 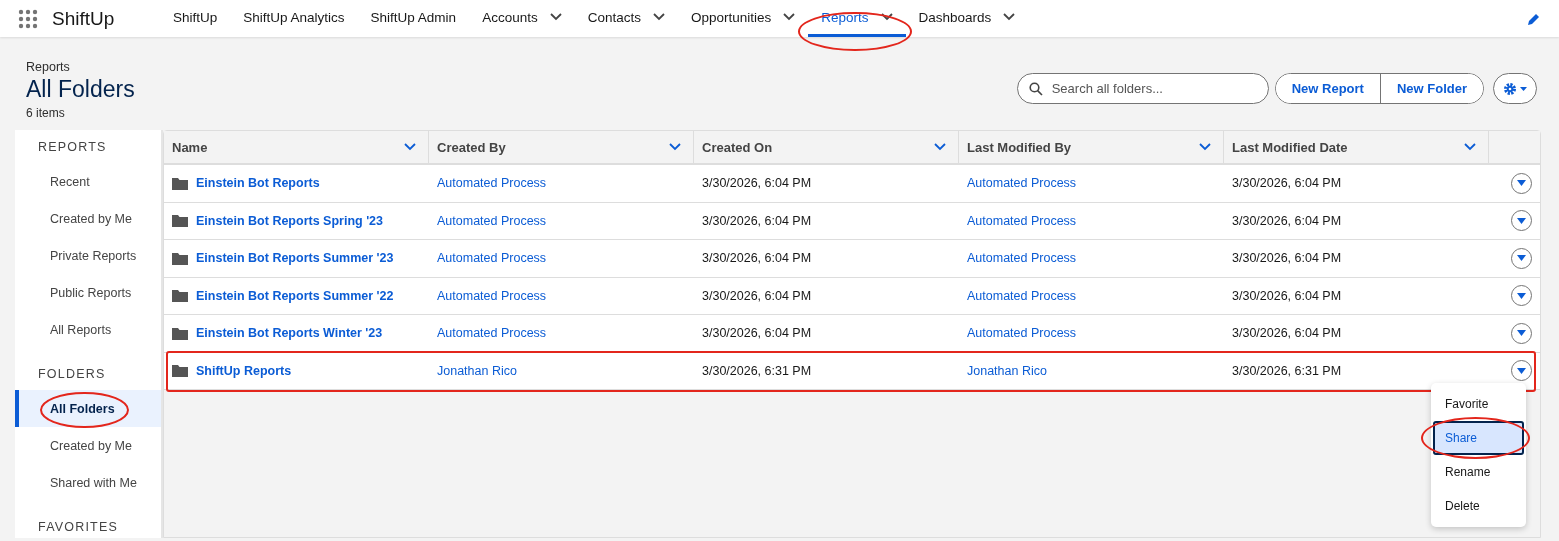 What do you see at coordinates (80, 89) in the screenshot?
I see `page-title: All Folders` at bounding box center [80, 89].